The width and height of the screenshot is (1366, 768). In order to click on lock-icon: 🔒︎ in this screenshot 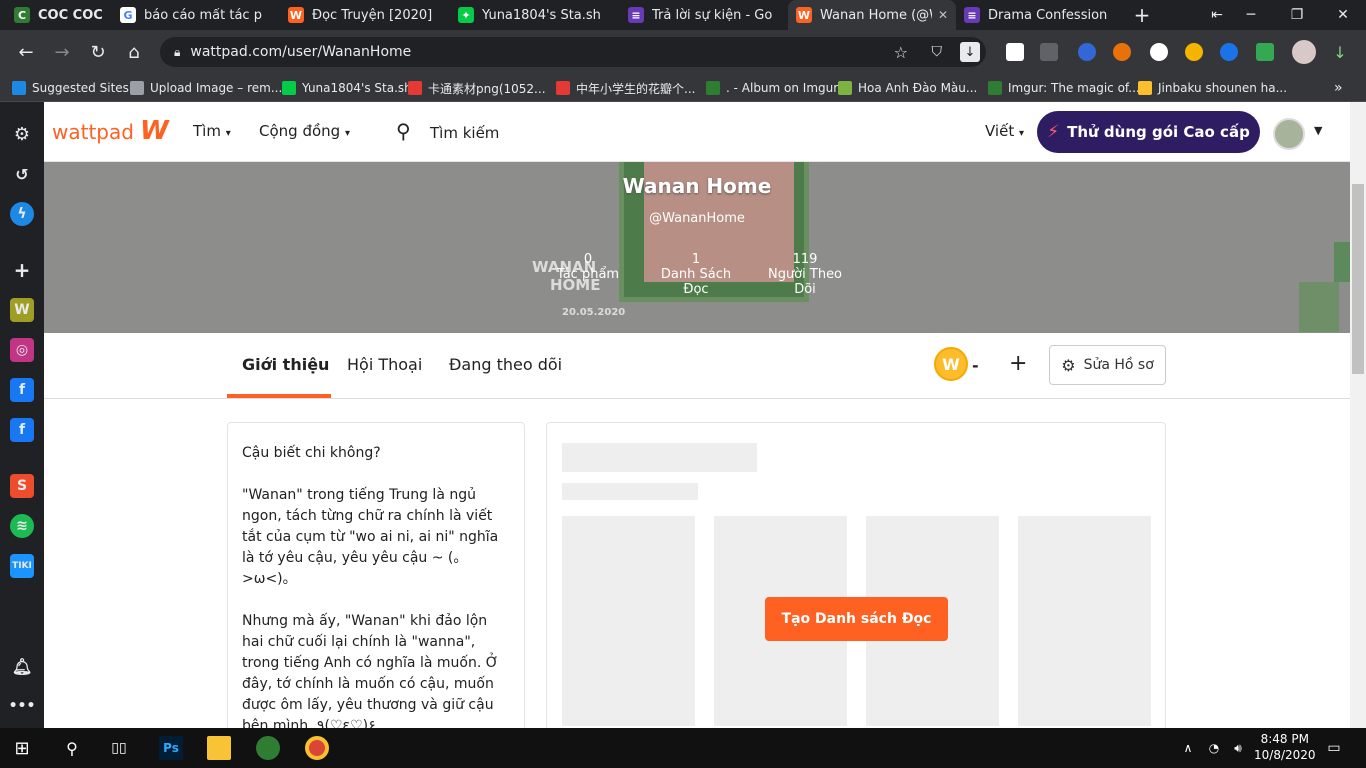, I will do `click(177, 51)`.